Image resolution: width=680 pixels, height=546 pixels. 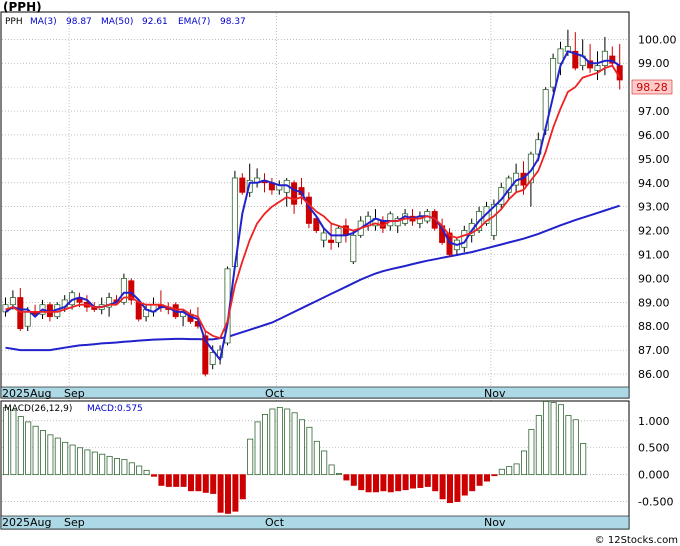 What do you see at coordinates (654, 111) in the screenshot?
I see `price-tick-label: 97.00` at bounding box center [654, 111].